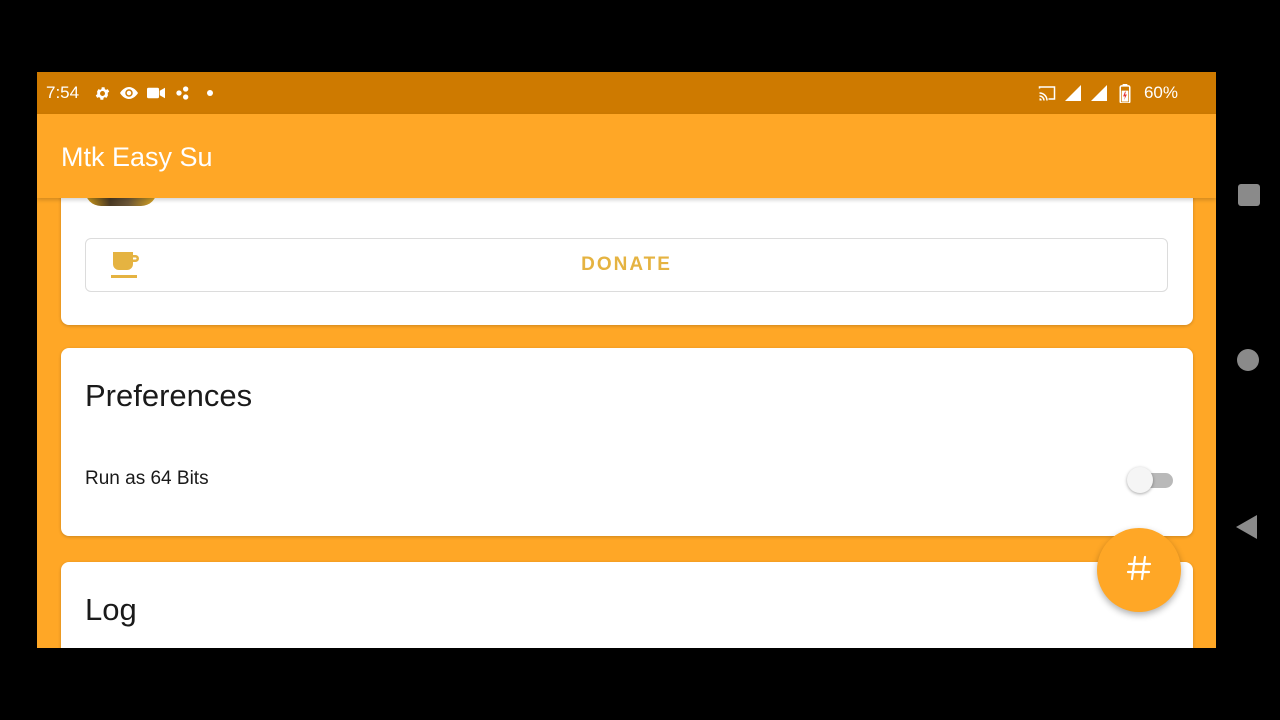 This screenshot has height=720, width=1280. Describe the element at coordinates (147, 478) in the screenshot. I see `preference-label: Run as 64 Bits` at that location.